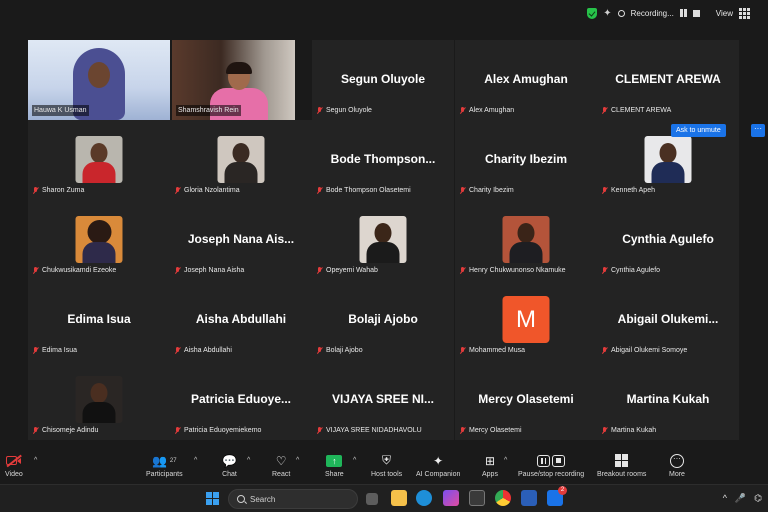 The height and width of the screenshot is (512, 768). What do you see at coordinates (383, 320) in the screenshot?
I see `participant-tile-bolaji: Bolaji Ajobo Bolaji Ajobo` at bounding box center [383, 320].